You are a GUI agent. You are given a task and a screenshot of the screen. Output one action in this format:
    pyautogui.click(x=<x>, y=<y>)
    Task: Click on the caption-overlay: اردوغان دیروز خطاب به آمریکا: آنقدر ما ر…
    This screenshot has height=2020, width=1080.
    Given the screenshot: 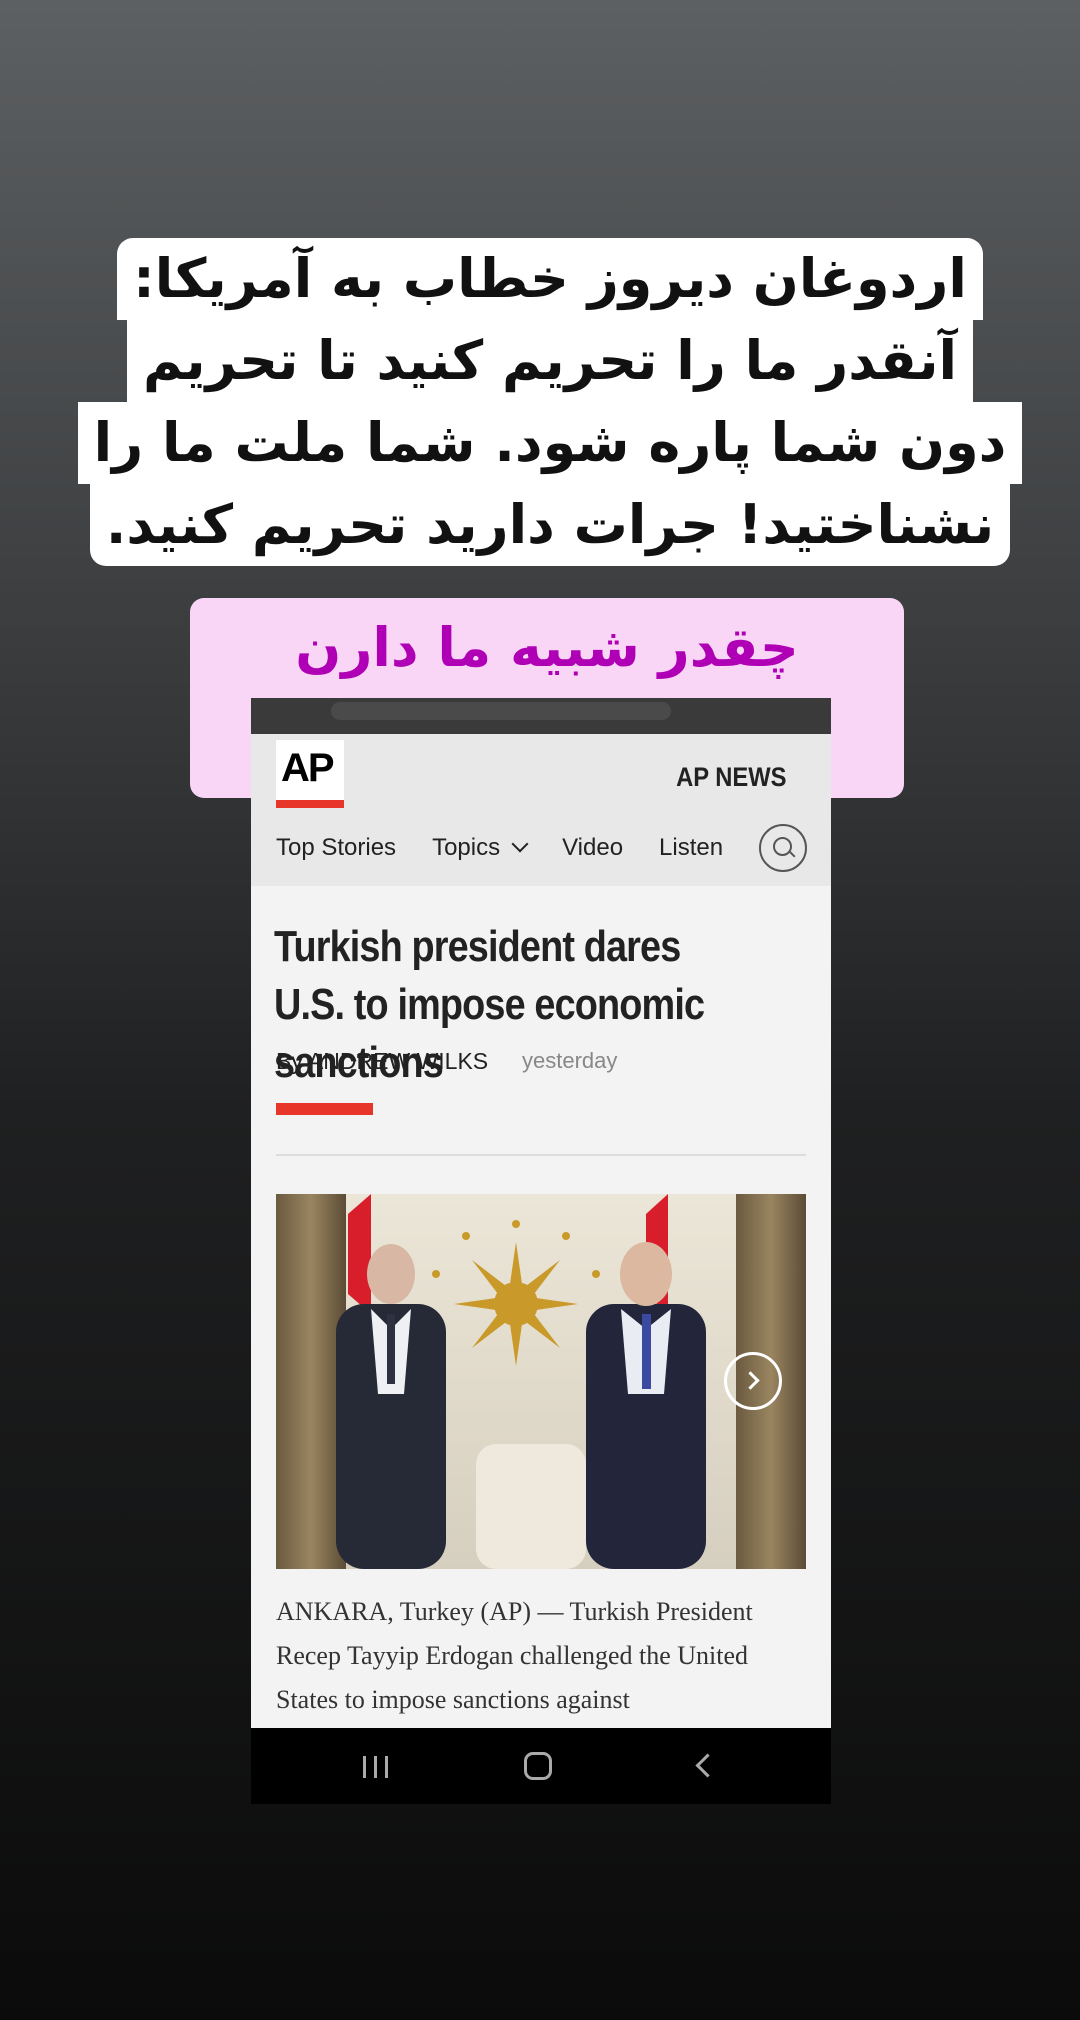 What is the action you would take?
    pyautogui.click(x=550, y=402)
    